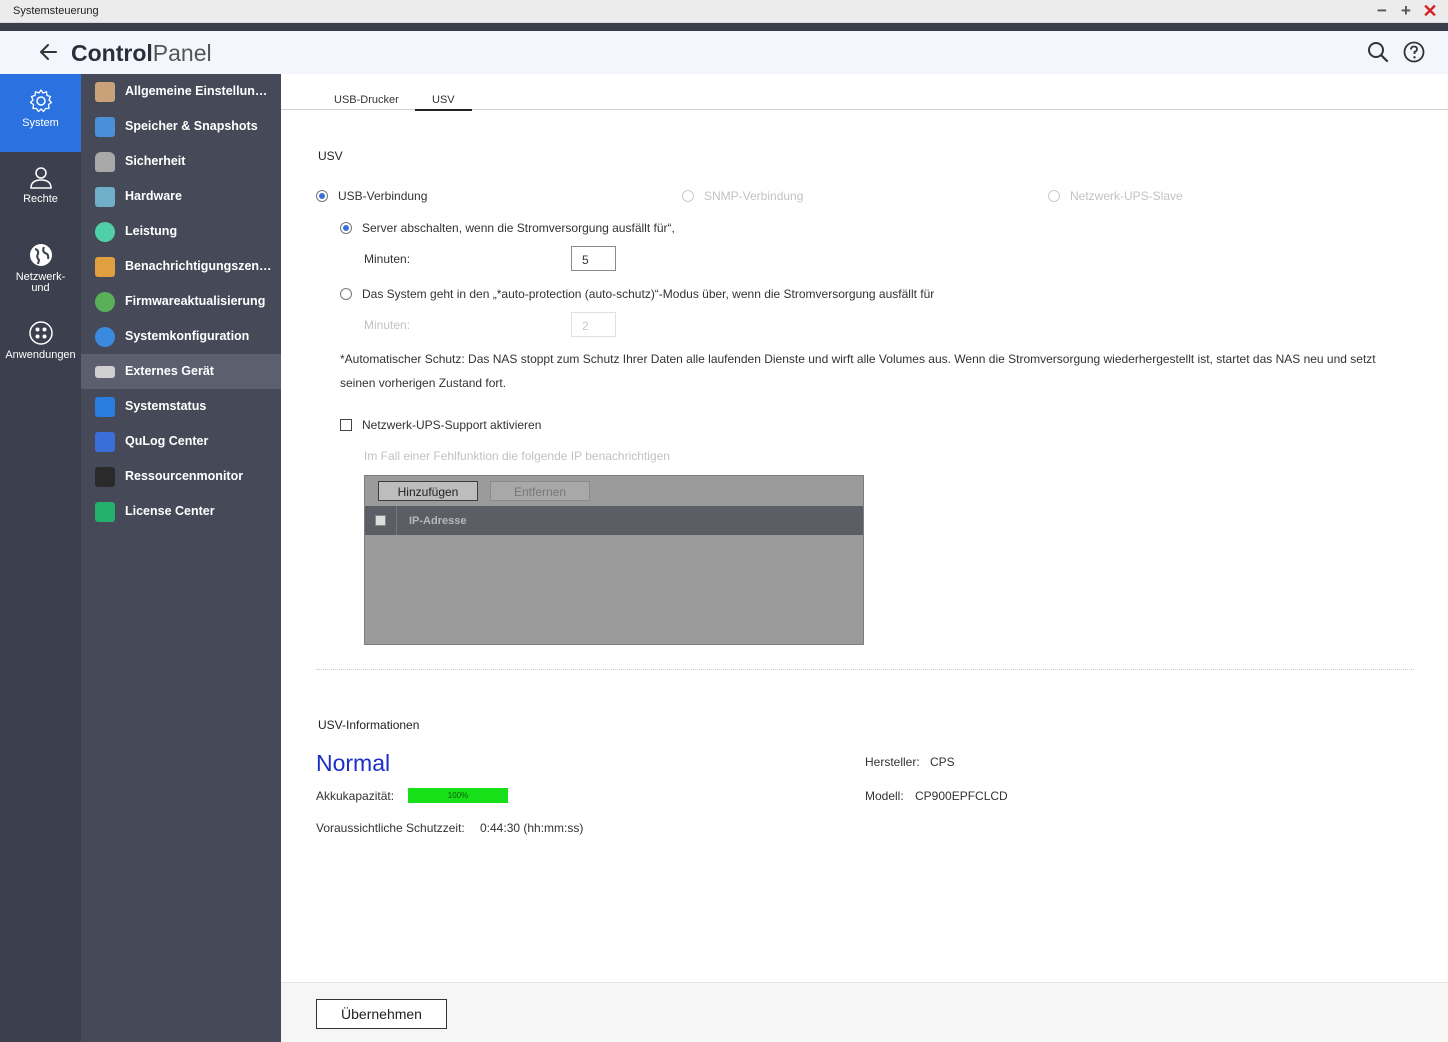 This screenshot has width=1448, height=1042. Describe the element at coordinates (40, 178) in the screenshot. I see `user-icon` at that location.